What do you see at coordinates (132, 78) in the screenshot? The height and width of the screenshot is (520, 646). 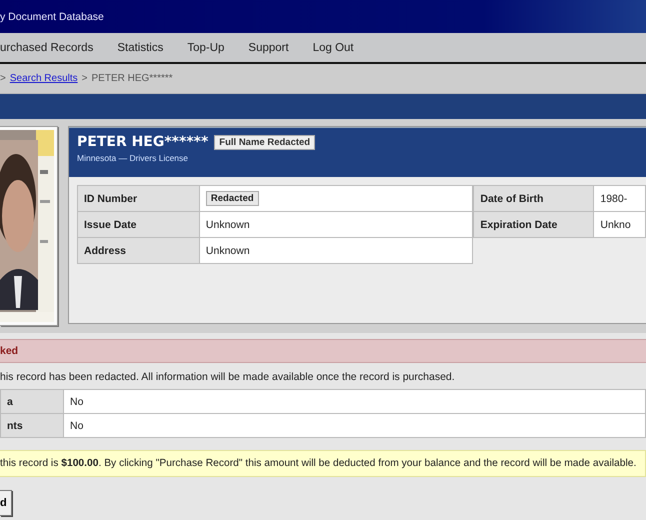 I see `breadcrumb-current: PETER HEG******` at bounding box center [132, 78].